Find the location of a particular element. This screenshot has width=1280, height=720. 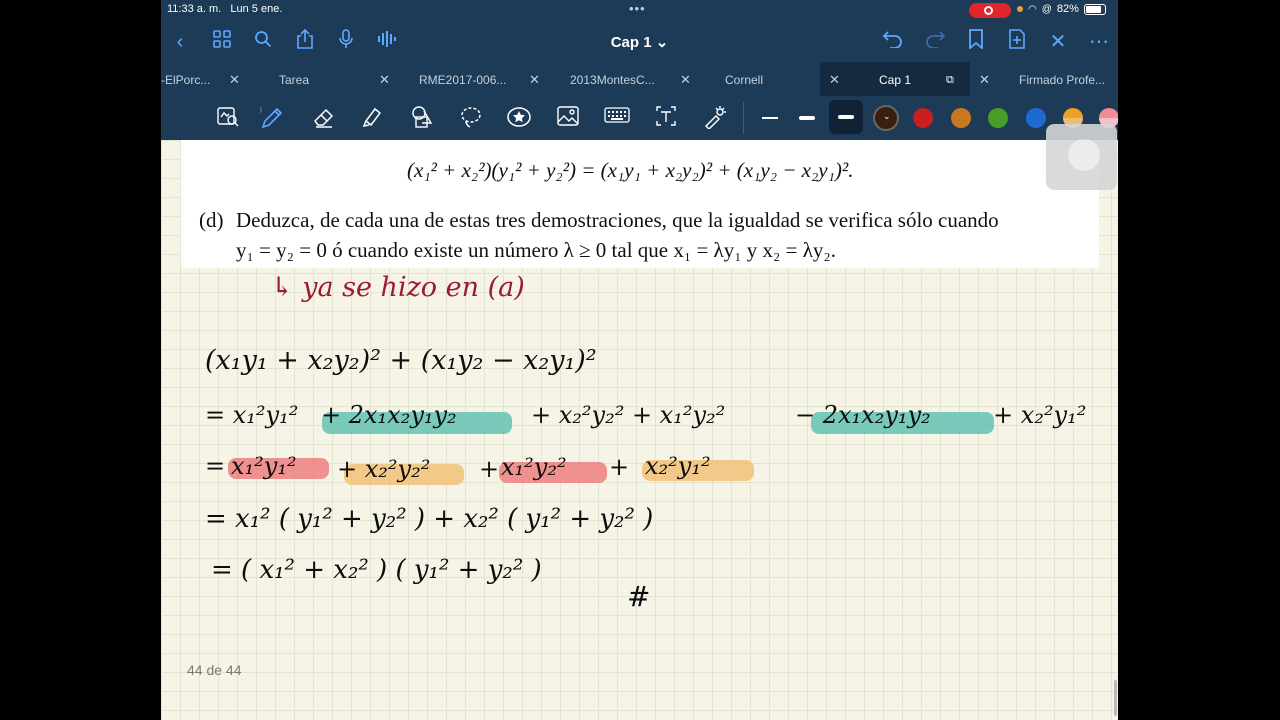

handwritten-line-2a: = x₁²y₁² is located at coordinates (252, 415).